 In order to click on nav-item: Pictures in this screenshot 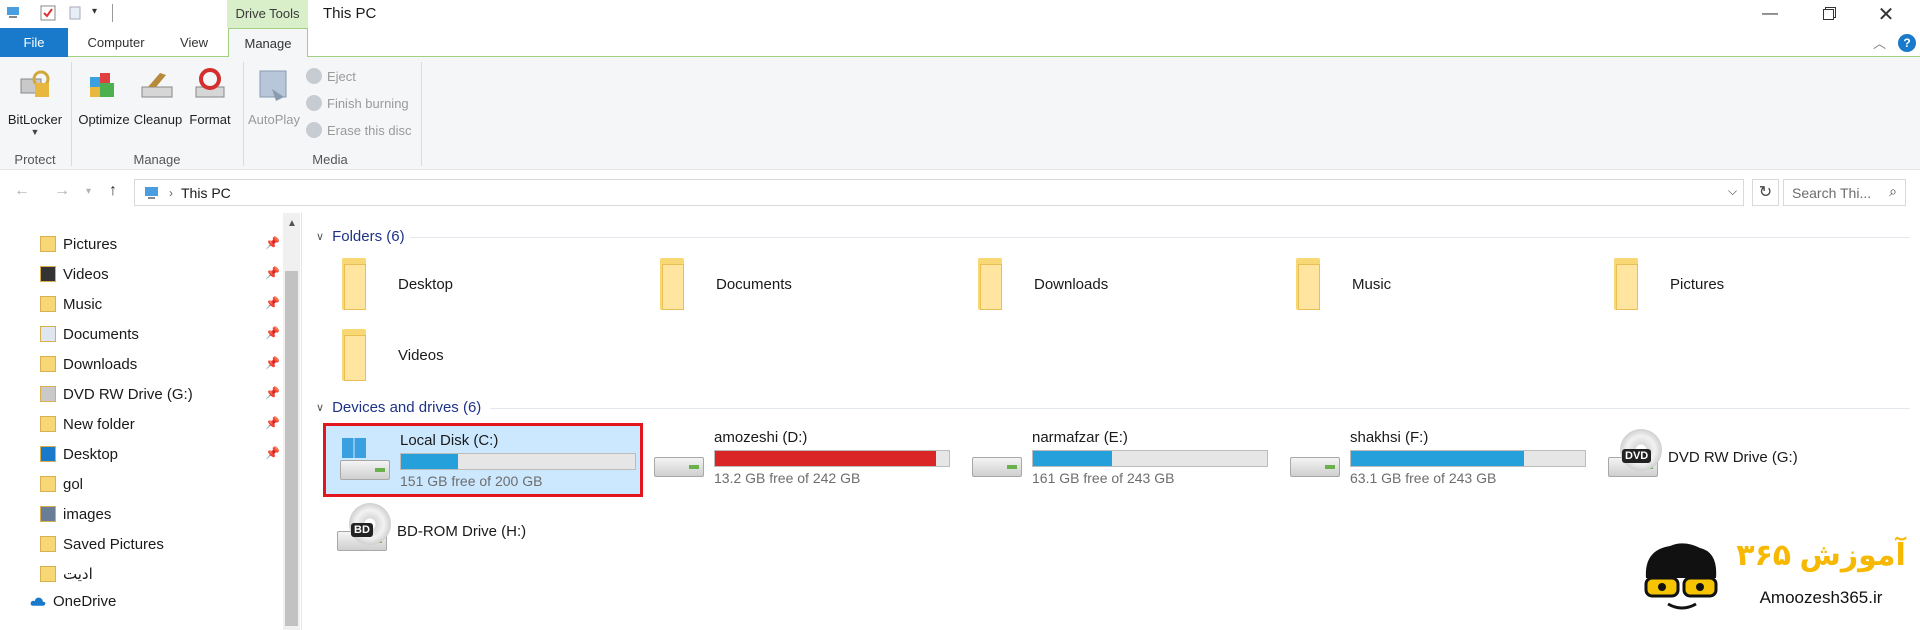, I will do `click(78, 244)`.